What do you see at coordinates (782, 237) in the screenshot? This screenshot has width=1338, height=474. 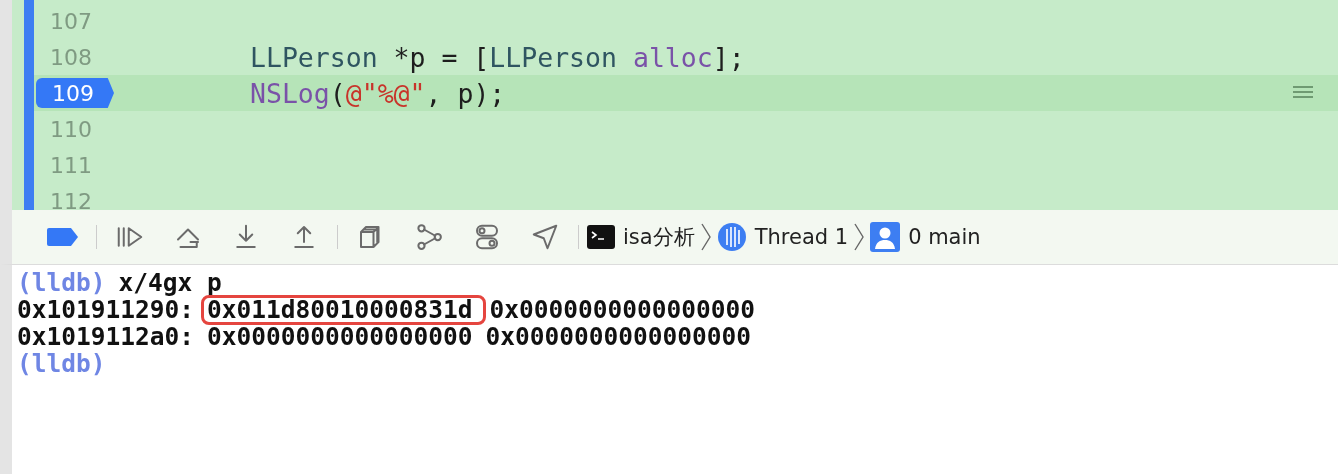 I see `breadcrumb-item: Thread 1` at bounding box center [782, 237].